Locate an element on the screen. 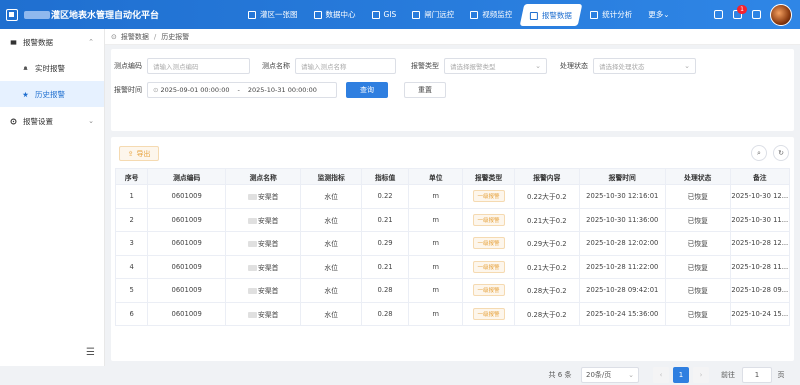 This screenshot has width=800, height=385. column-header: 处理状态 is located at coordinates (697, 176).